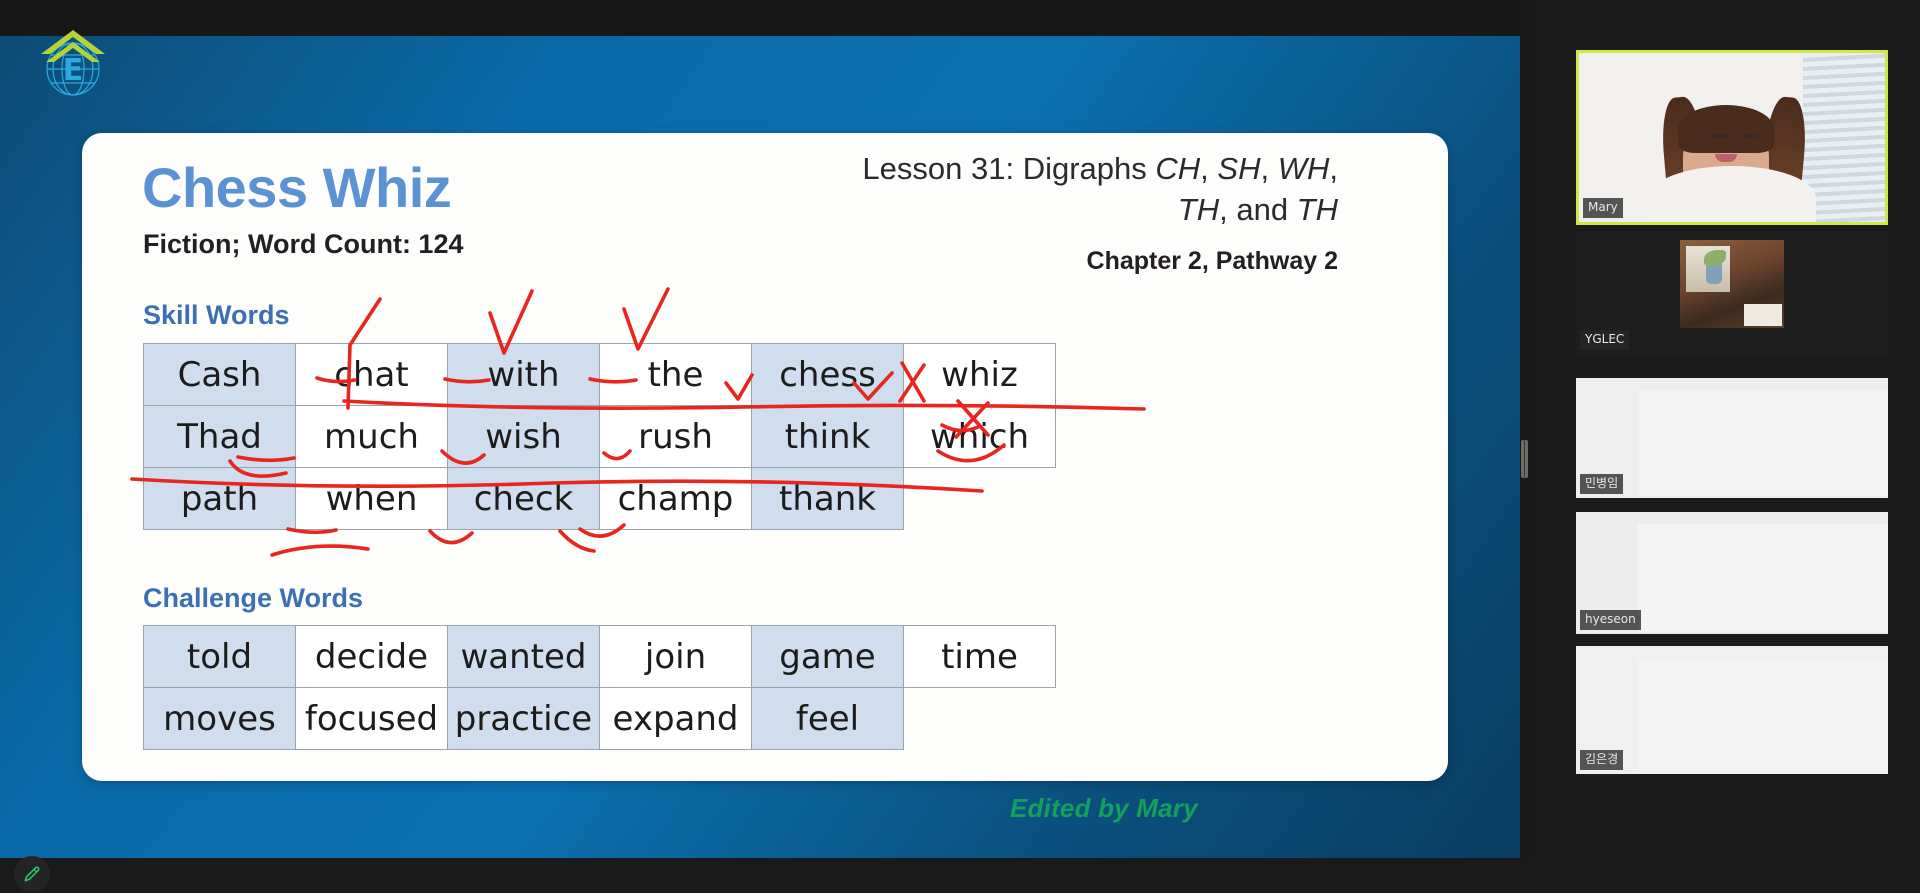 This screenshot has height=893, width=1920. I want to click on stage-top-bar, so click(763, 18).